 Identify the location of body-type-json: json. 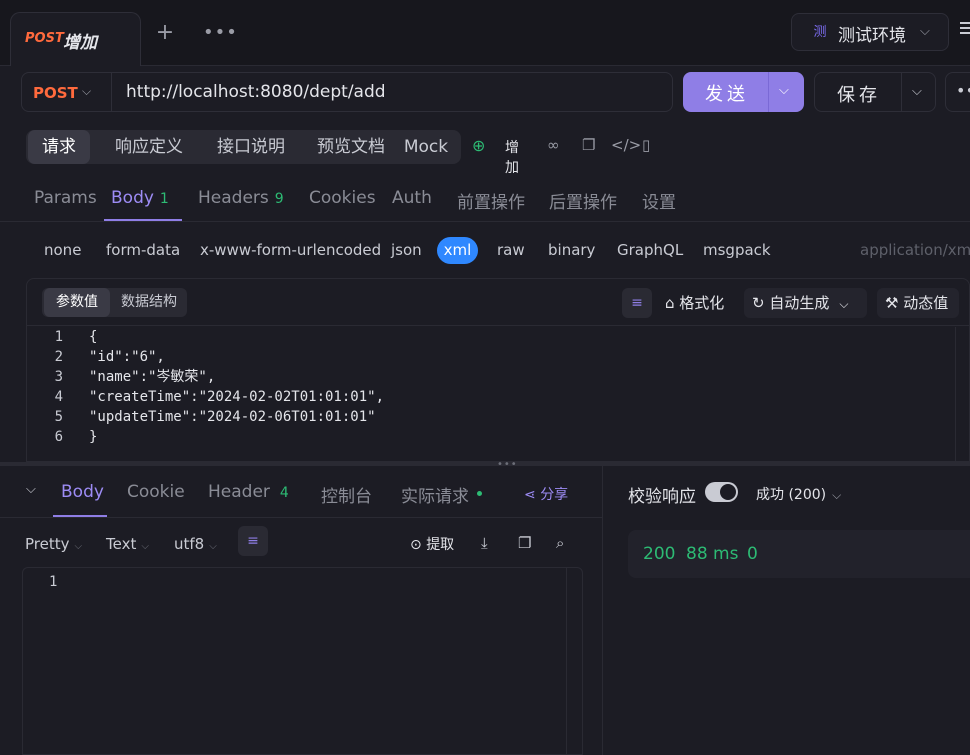
(406, 250).